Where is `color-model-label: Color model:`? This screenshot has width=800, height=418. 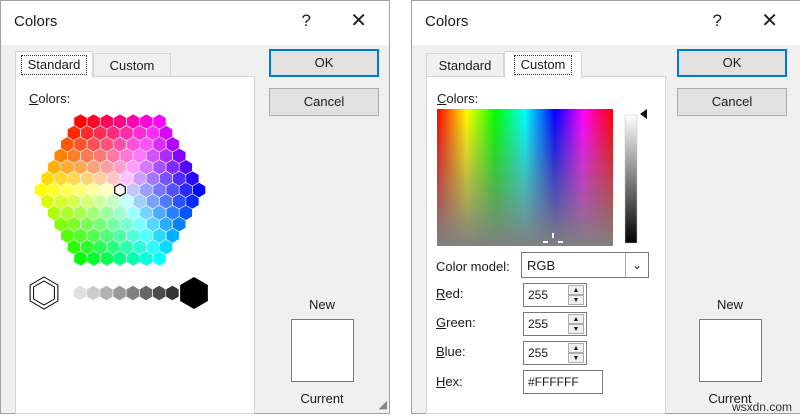 color-model-label: Color model: is located at coordinates (473, 266).